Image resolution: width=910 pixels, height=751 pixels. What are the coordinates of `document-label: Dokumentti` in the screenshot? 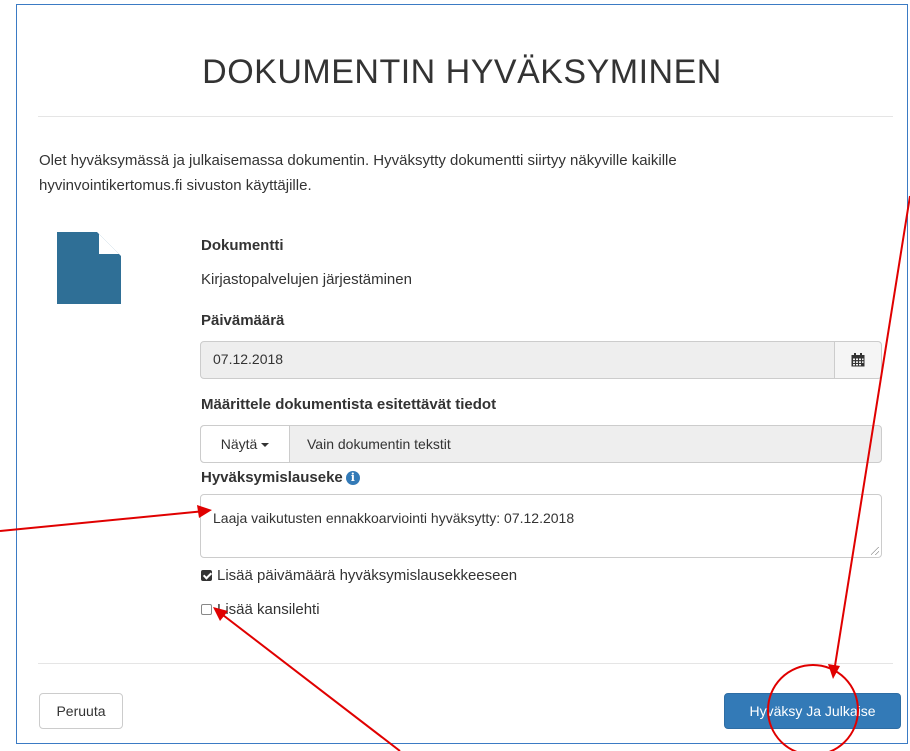 It's located at (242, 245).